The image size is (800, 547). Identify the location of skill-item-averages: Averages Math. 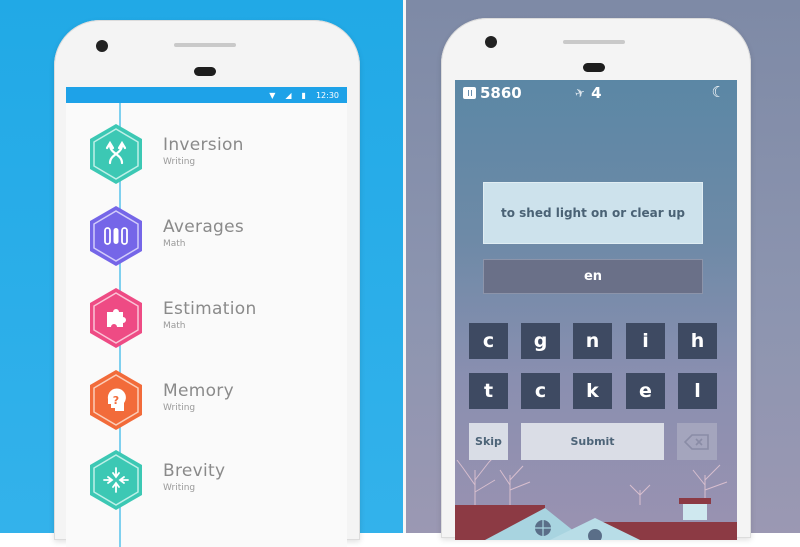
(213, 236).